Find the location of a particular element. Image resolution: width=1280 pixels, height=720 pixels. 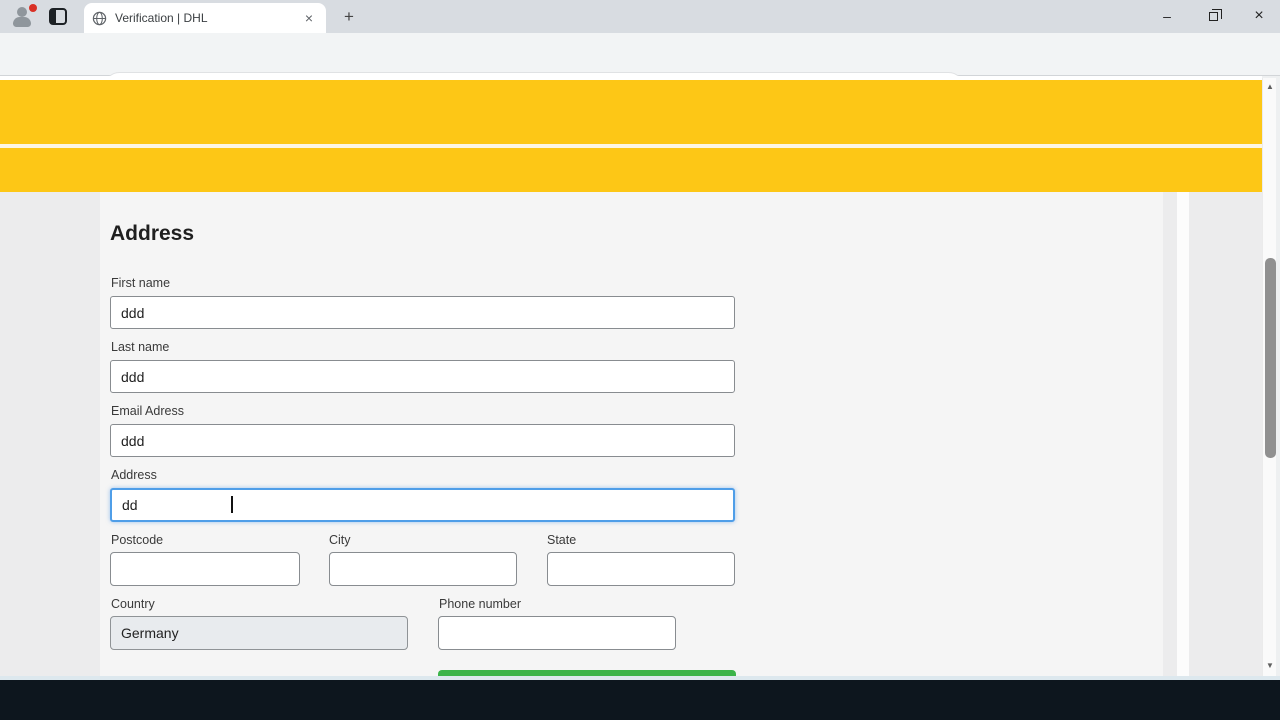

last-name-label: Last name is located at coordinates (140, 347).